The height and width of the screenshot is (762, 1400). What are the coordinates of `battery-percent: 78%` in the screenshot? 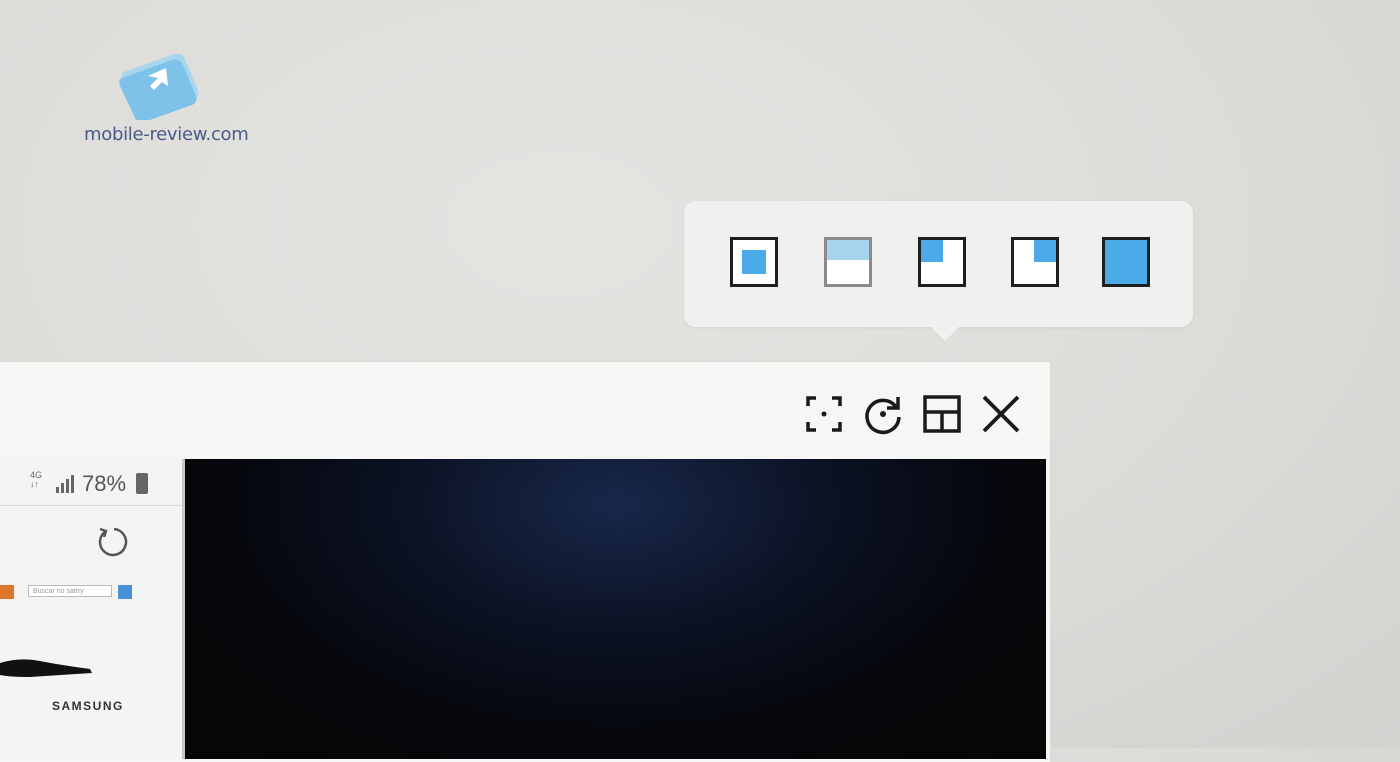 It's located at (104, 483).